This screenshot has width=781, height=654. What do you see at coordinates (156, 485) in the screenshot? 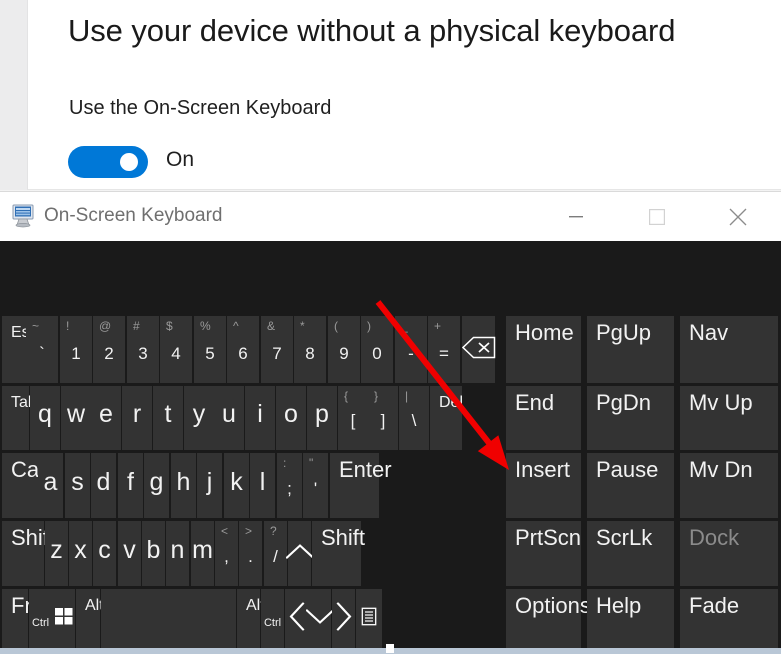
I see `key-g: g` at bounding box center [156, 485].